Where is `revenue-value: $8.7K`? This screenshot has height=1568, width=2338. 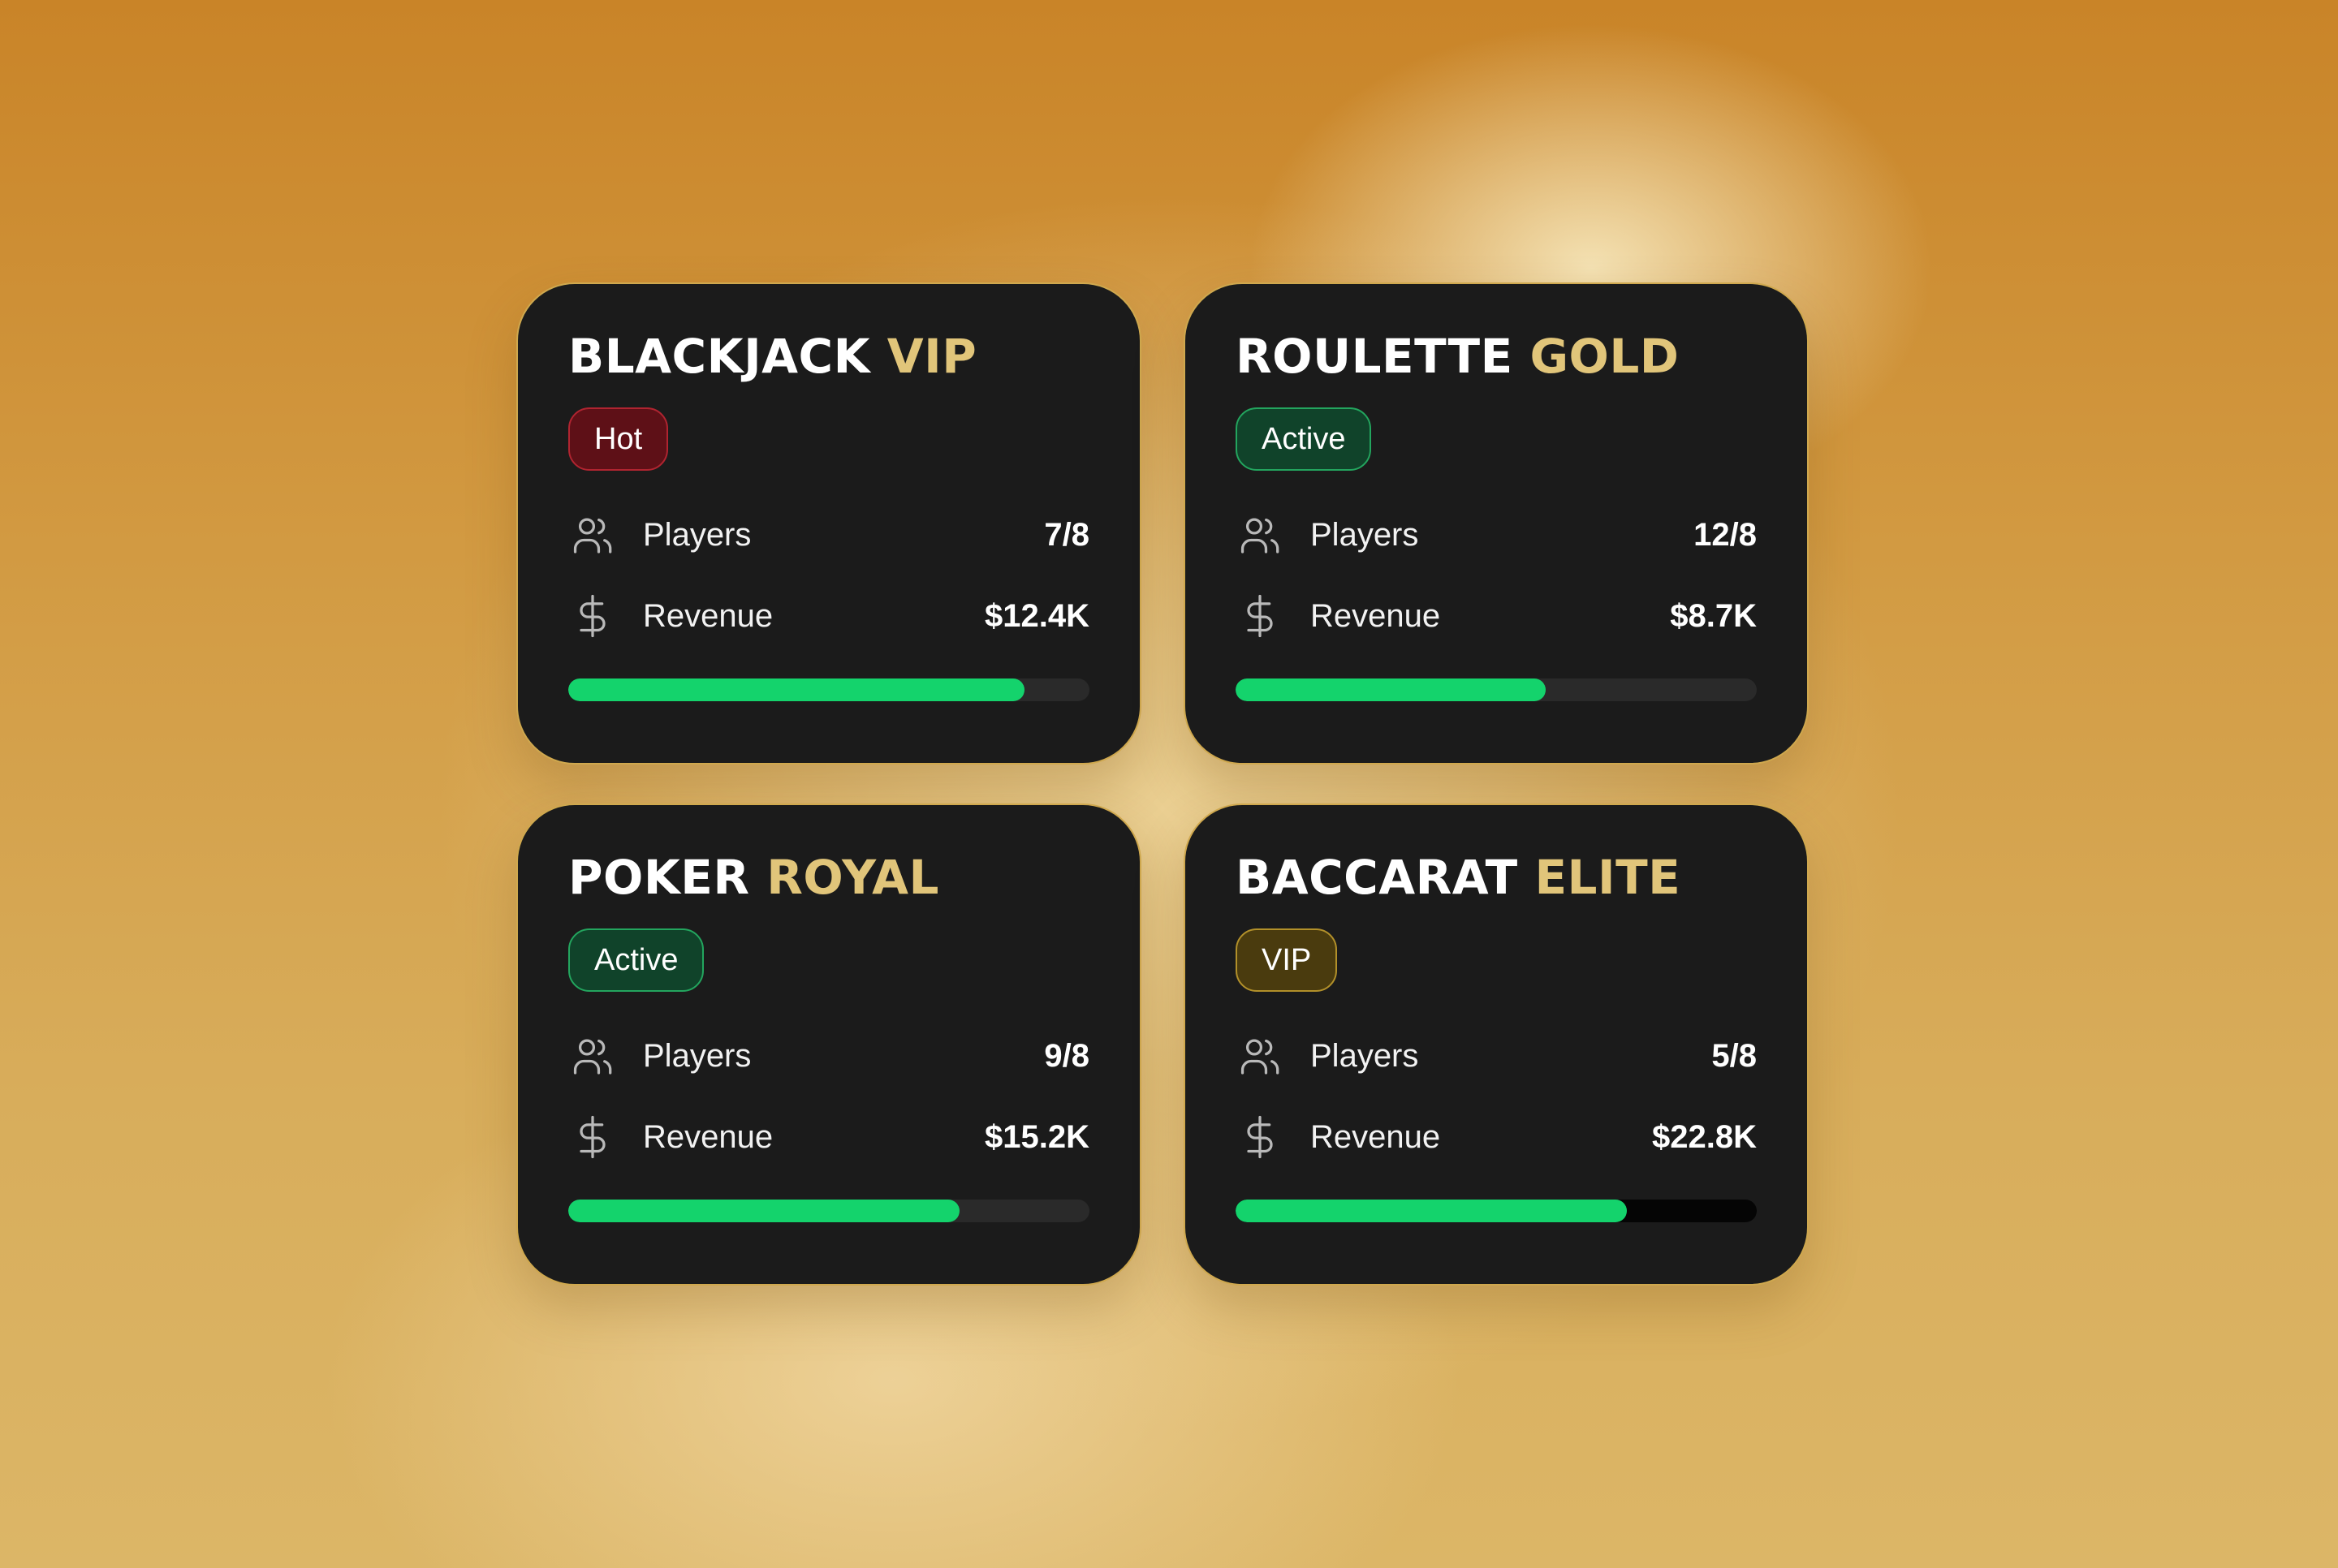 revenue-value: $8.7K is located at coordinates (1713, 615).